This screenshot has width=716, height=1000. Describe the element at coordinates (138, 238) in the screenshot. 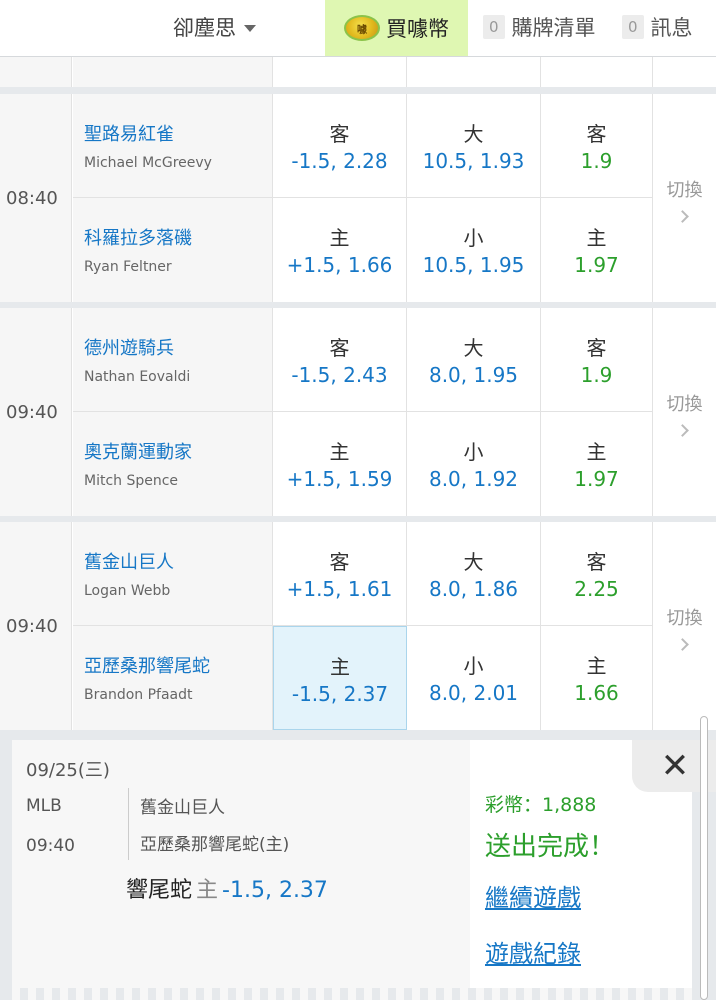

I see `team-name: 科羅拉多落磯` at that location.